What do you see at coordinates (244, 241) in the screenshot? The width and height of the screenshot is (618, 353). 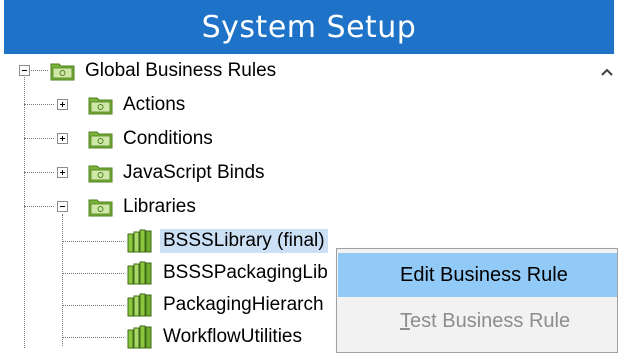 I see `tree-node-label: BSSSLibrary (final)` at bounding box center [244, 241].